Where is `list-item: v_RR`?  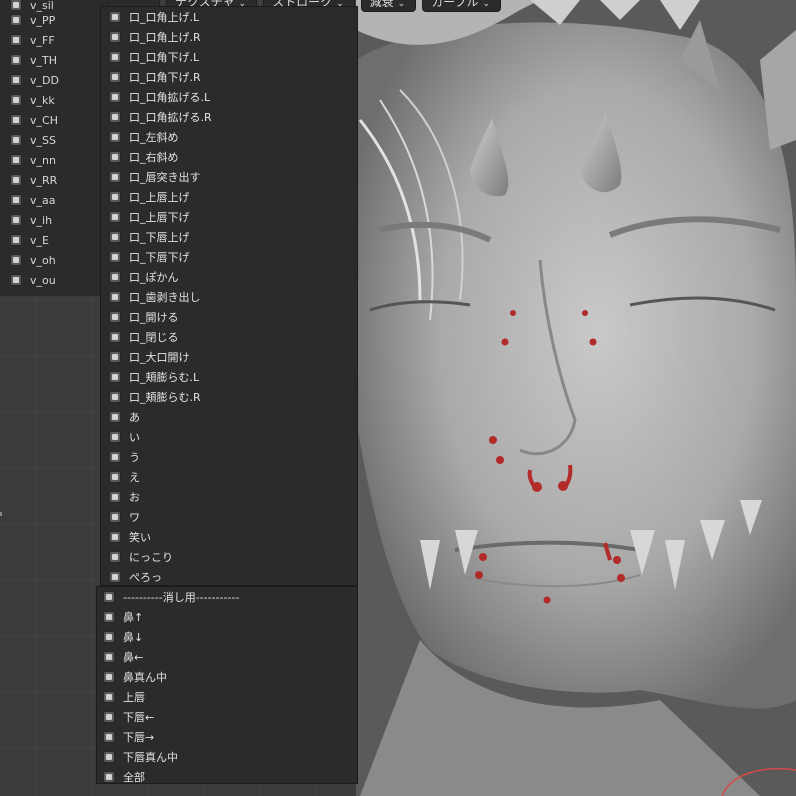 list-item: v_RR is located at coordinates (53, 180).